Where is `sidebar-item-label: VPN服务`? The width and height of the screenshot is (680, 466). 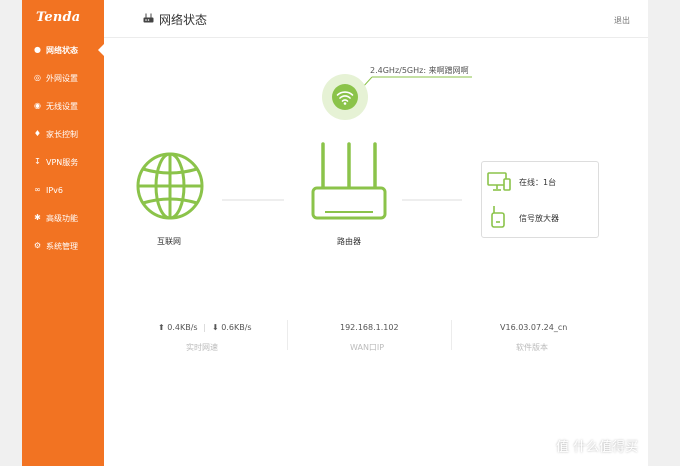 sidebar-item-label: VPN服务 is located at coordinates (62, 162).